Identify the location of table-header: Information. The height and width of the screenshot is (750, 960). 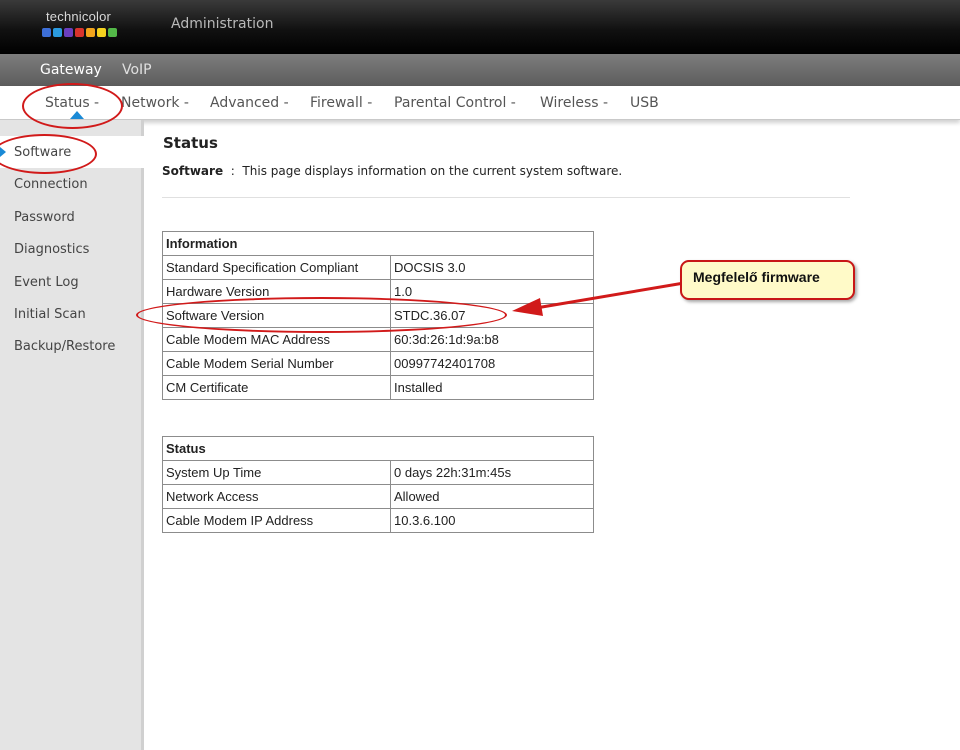
(378, 243).